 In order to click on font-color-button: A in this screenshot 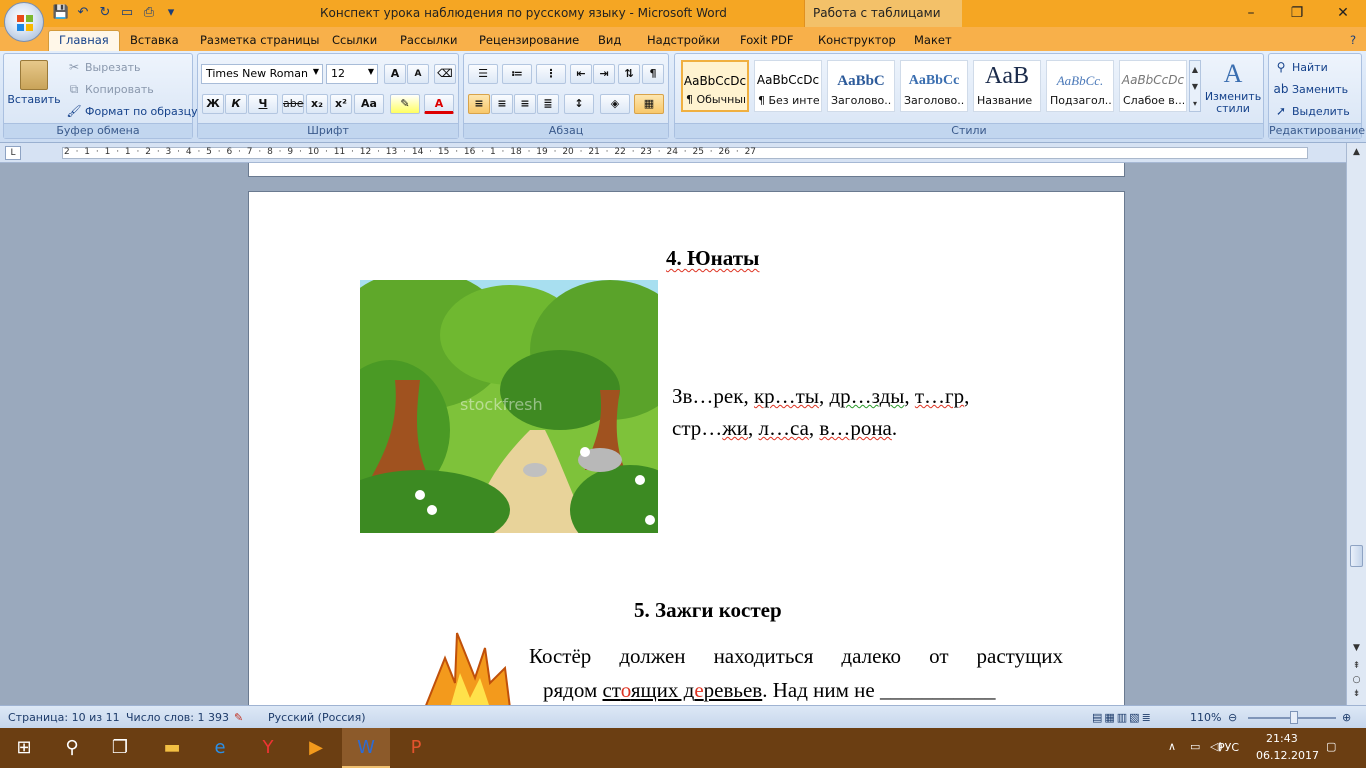, I will do `click(439, 104)`.